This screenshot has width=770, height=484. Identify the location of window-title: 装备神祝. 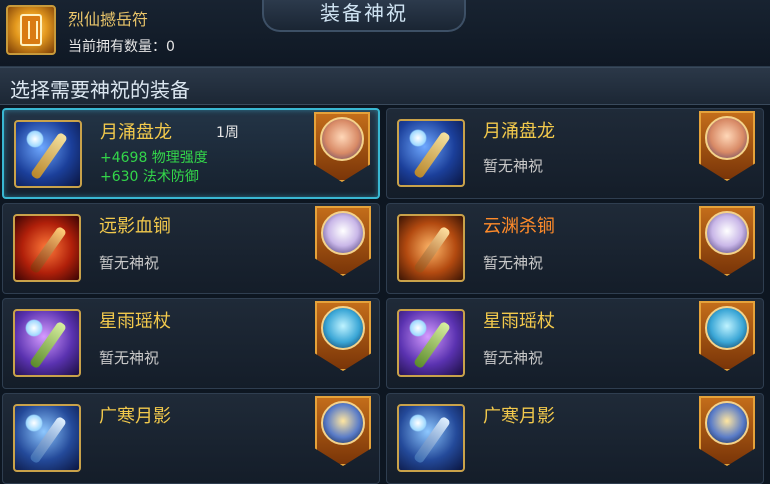
(364, 16).